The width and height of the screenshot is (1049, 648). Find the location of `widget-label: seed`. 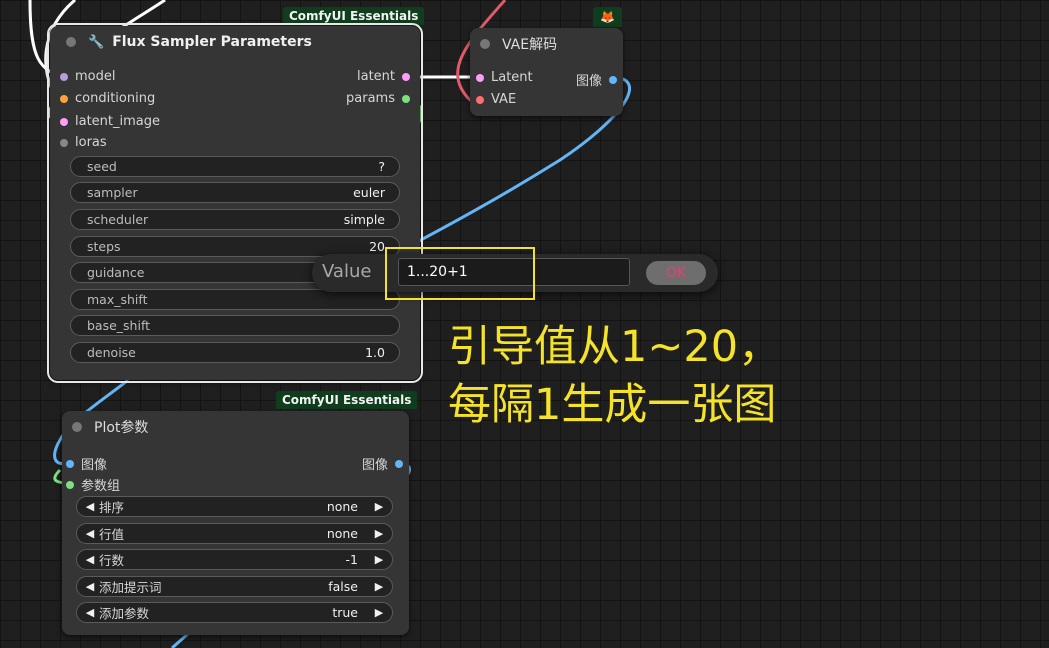

widget-label: seed is located at coordinates (102, 166).